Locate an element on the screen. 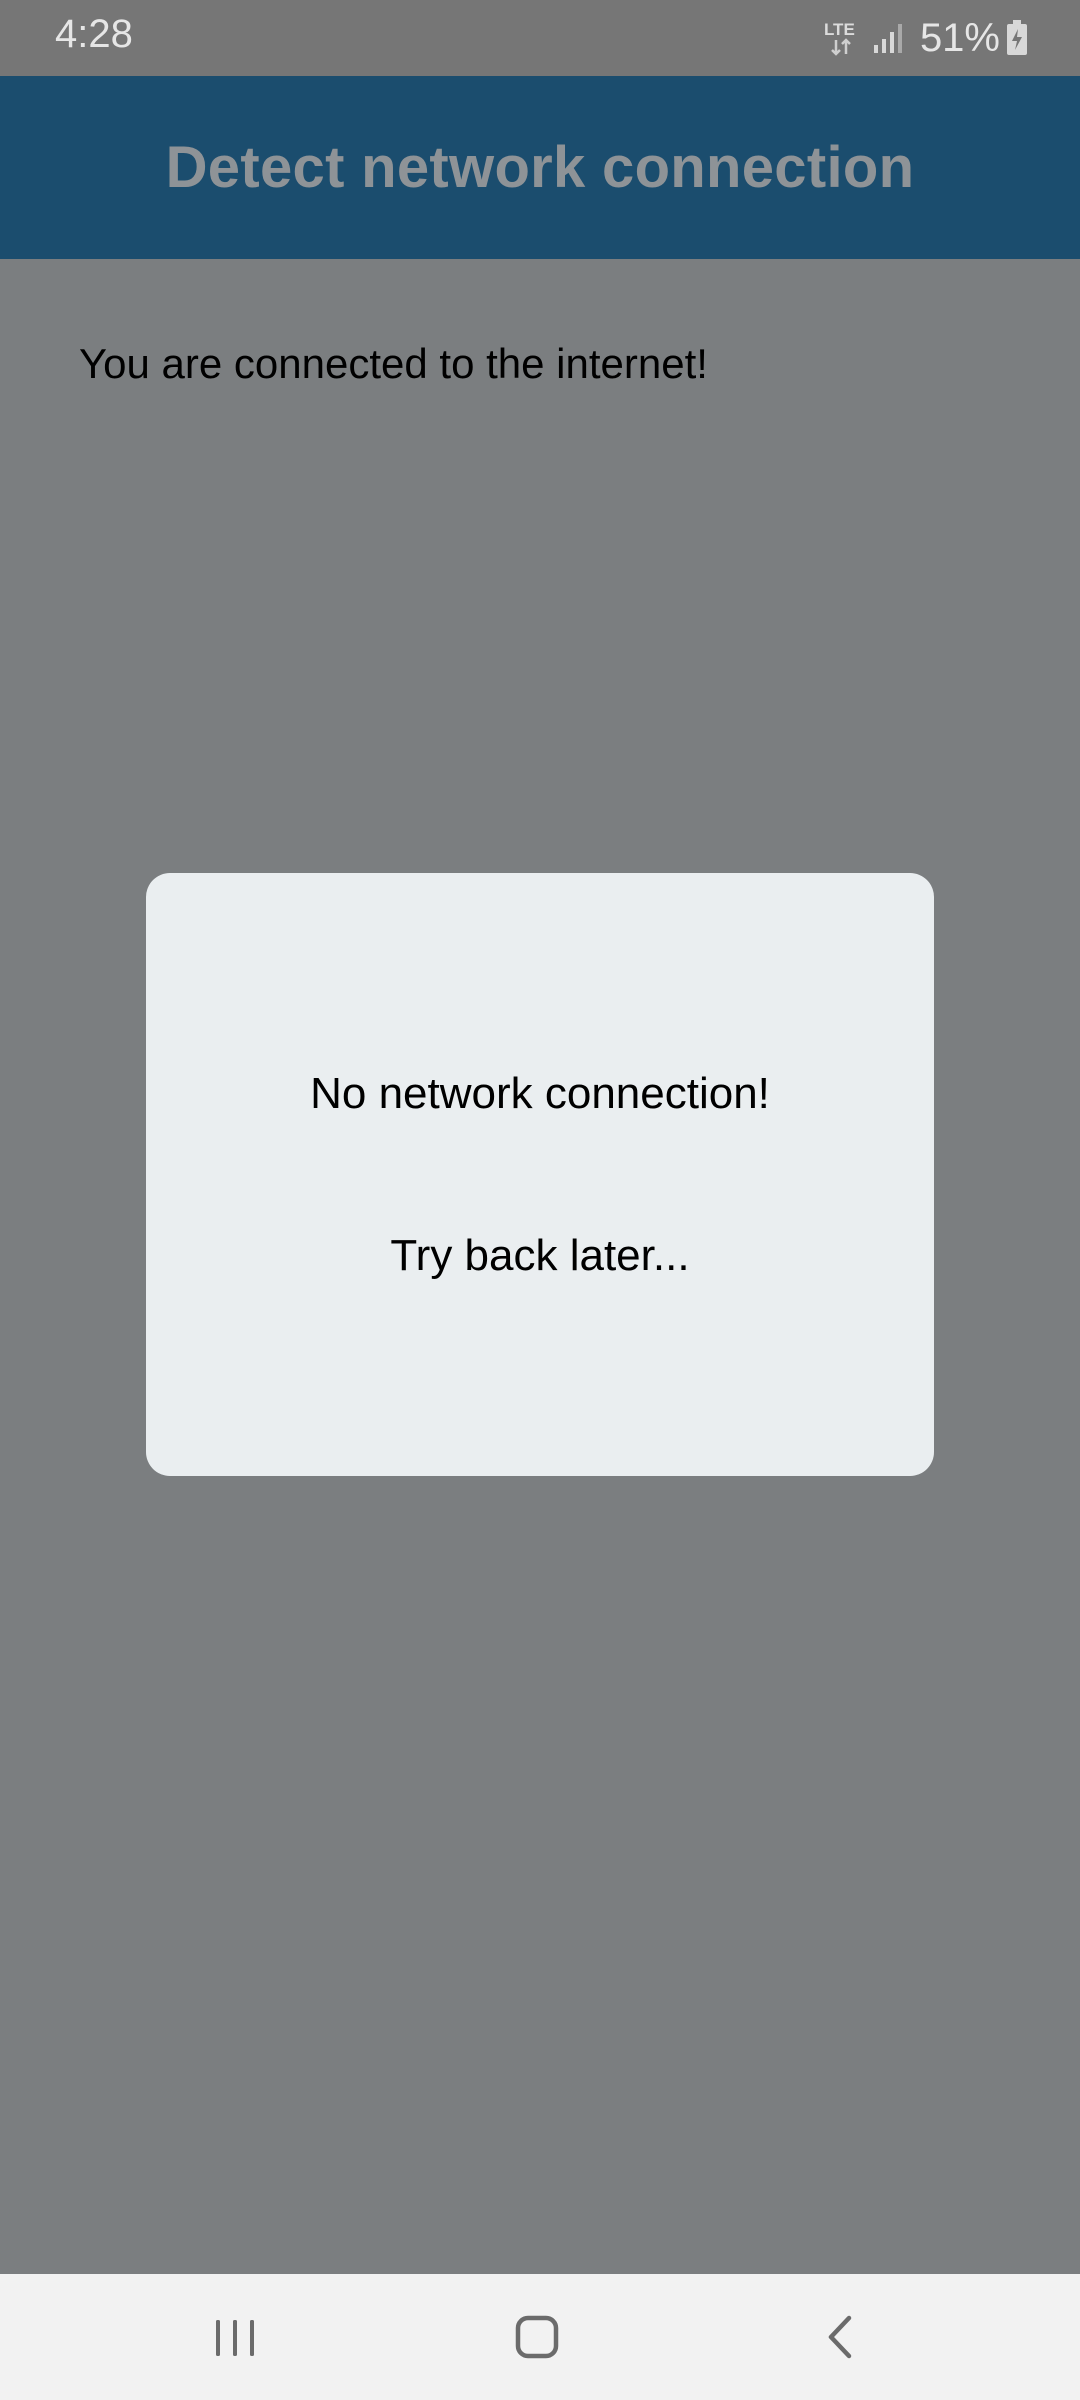 The height and width of the screenshot is (2400, 1080). status-time: 4:28 is located at coordinates (94, 34).